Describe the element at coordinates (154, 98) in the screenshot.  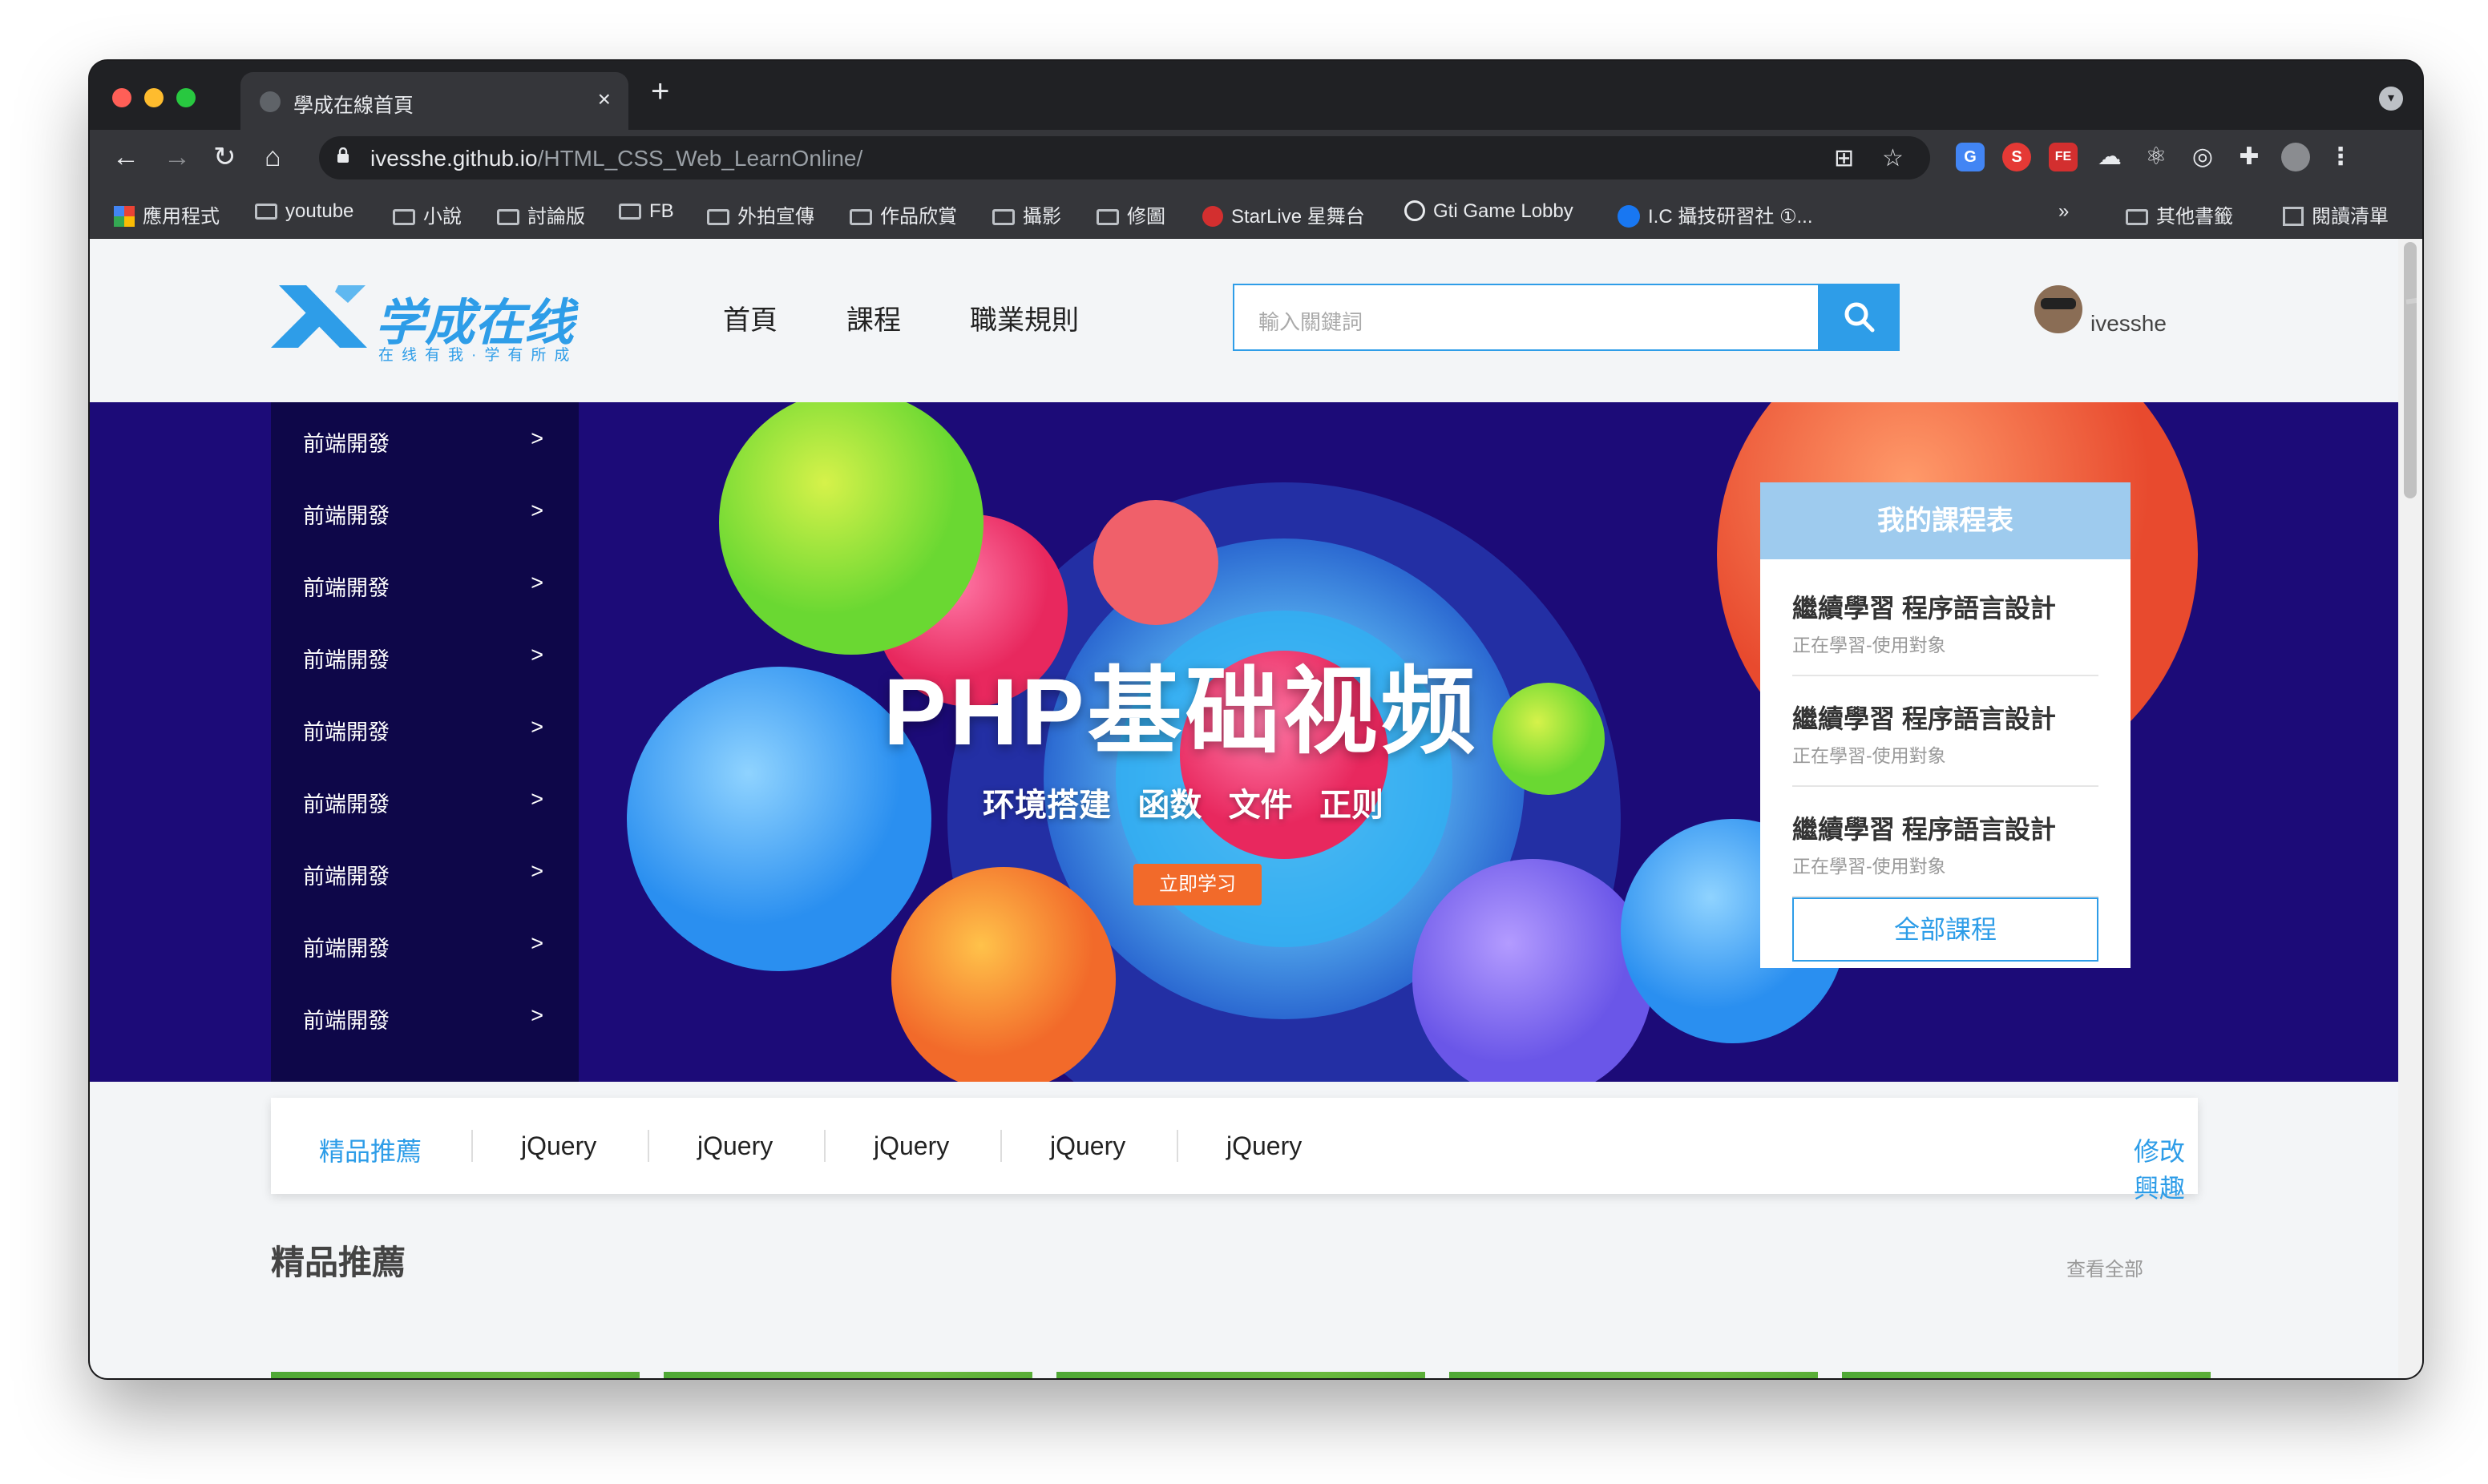
I see `minimize-window-button` at that location.